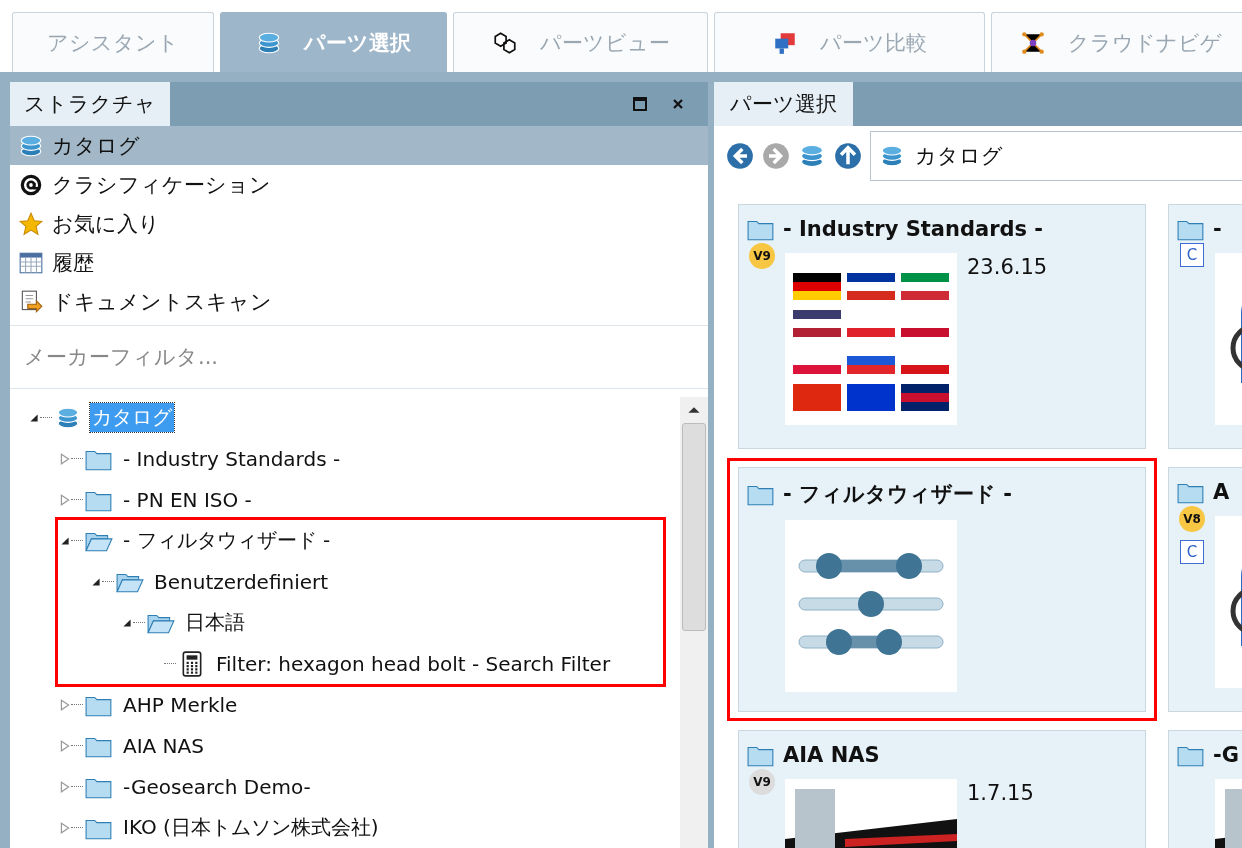 The image size is (1242, 848). I want to click on tree-item: 日本語, so click(215, 622).